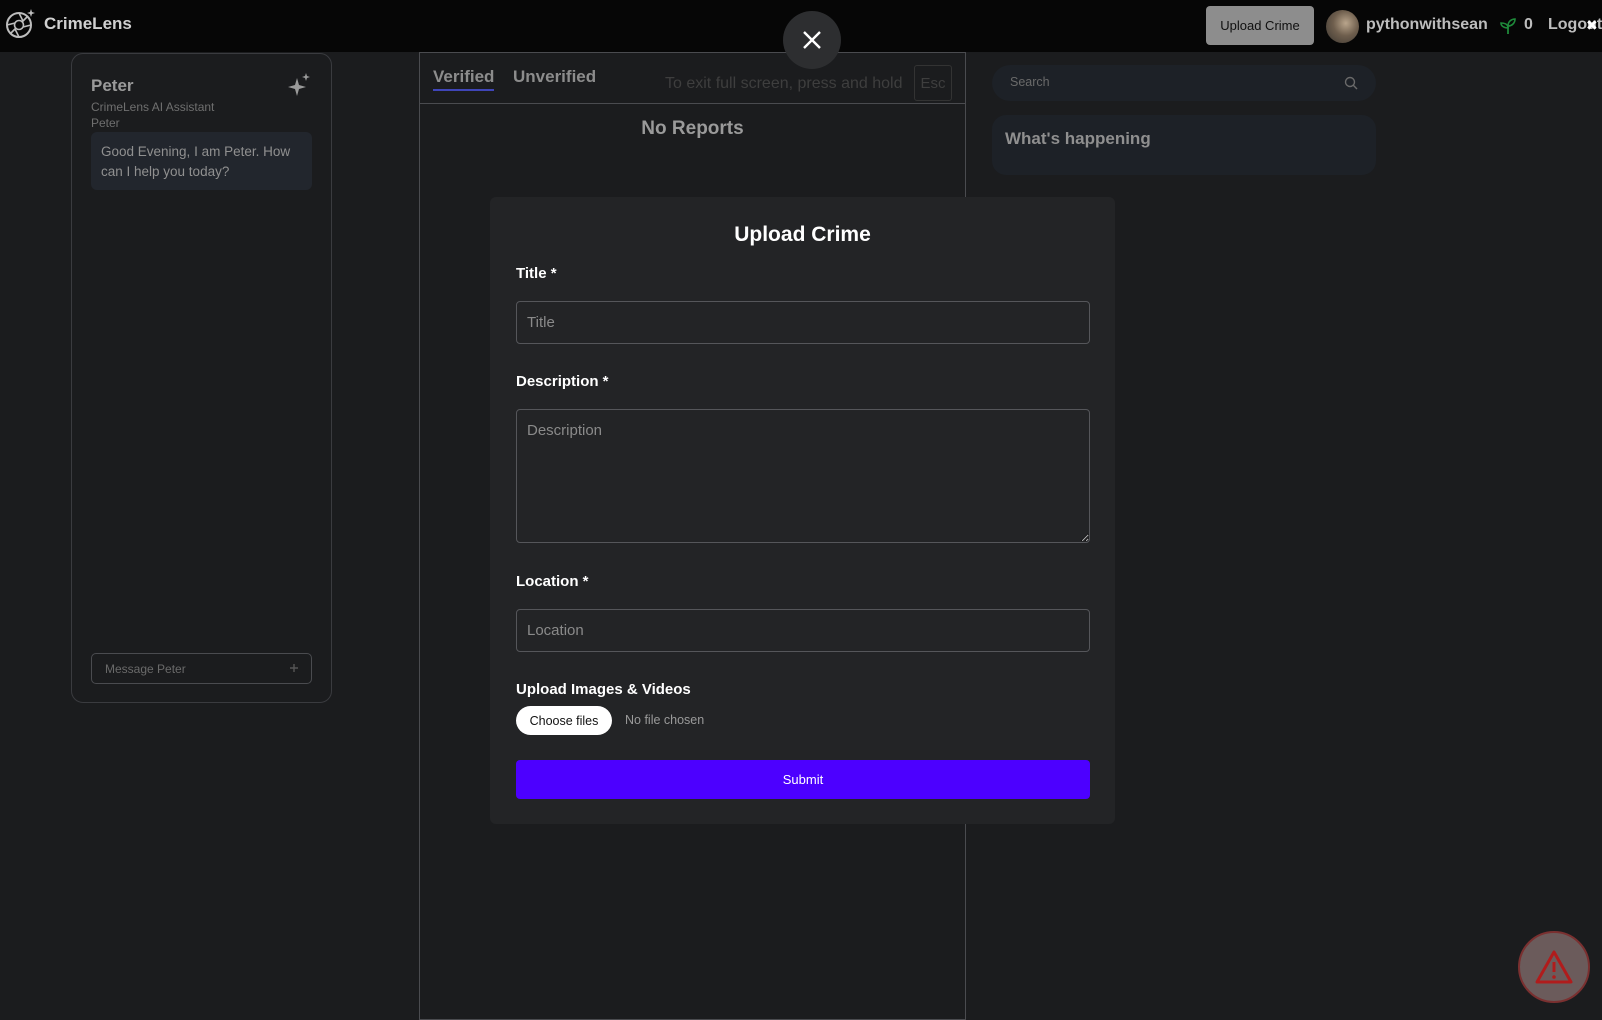 Image resolution: width=1602 pixels, height=1020 pixels. I want to click on warning-icon, so click(1554, 967).